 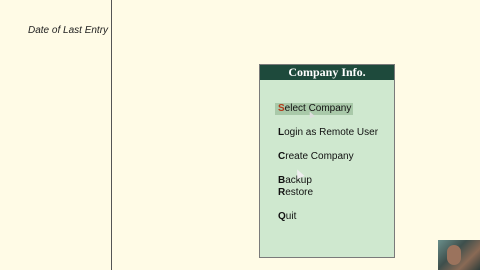 I want to click on menu-item-quit: Quit, so click(x=287, y=217).